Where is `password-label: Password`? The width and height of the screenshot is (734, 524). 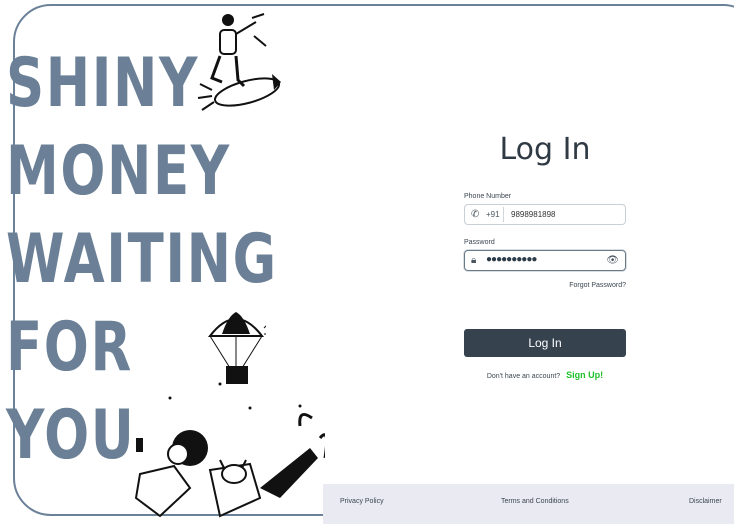 password-label: Password is located at coordinates (479, 242).